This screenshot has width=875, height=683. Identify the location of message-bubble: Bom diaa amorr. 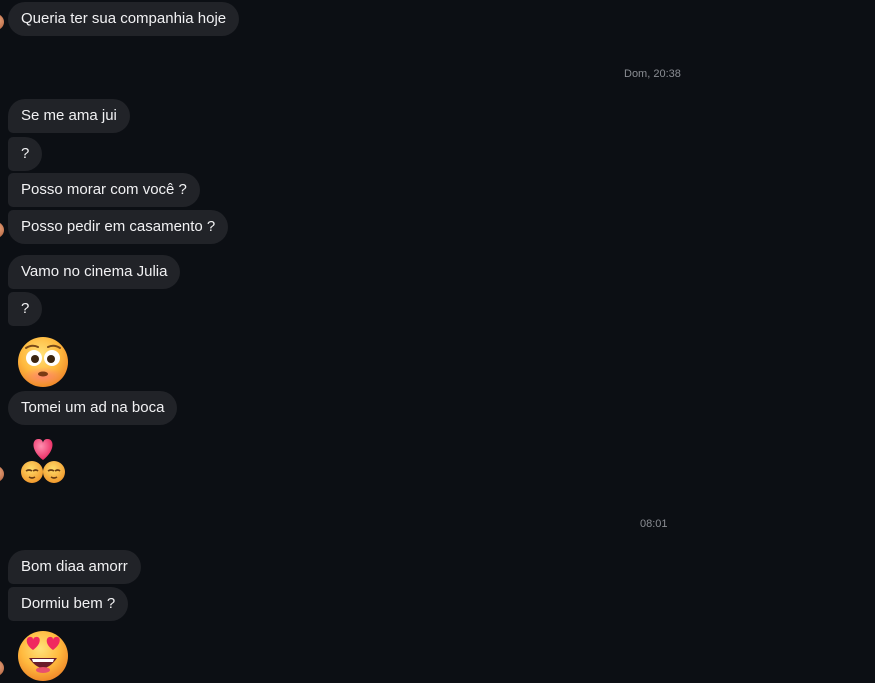
(74, 567).